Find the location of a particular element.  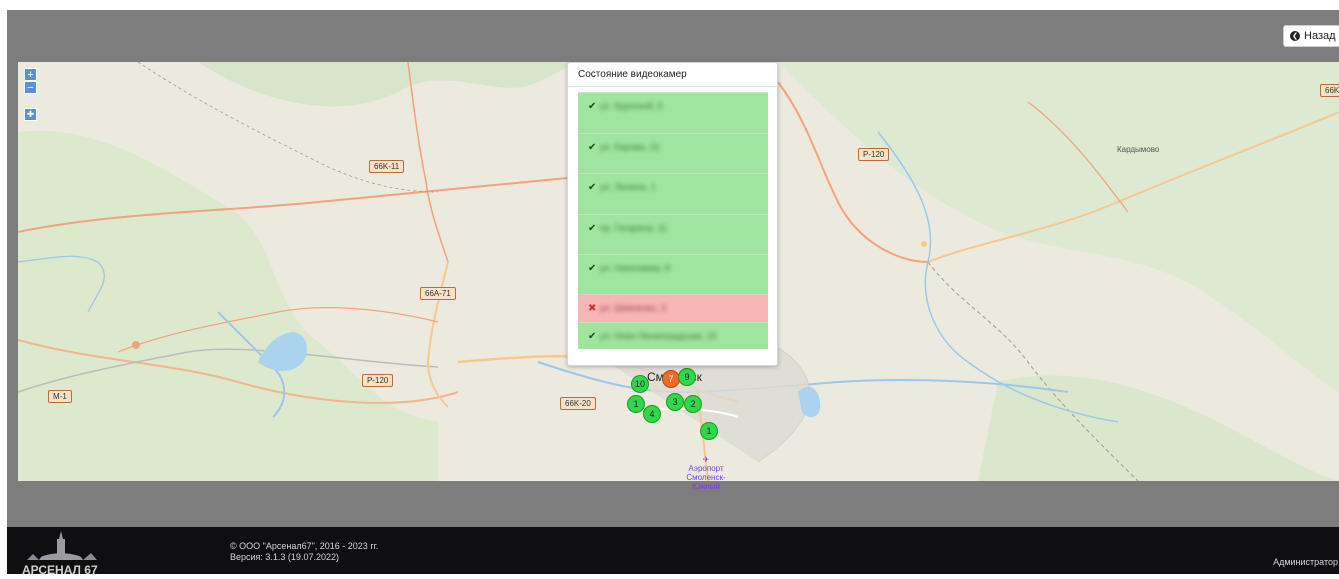

back-label: Назад is located at coordinates (1320, 36).